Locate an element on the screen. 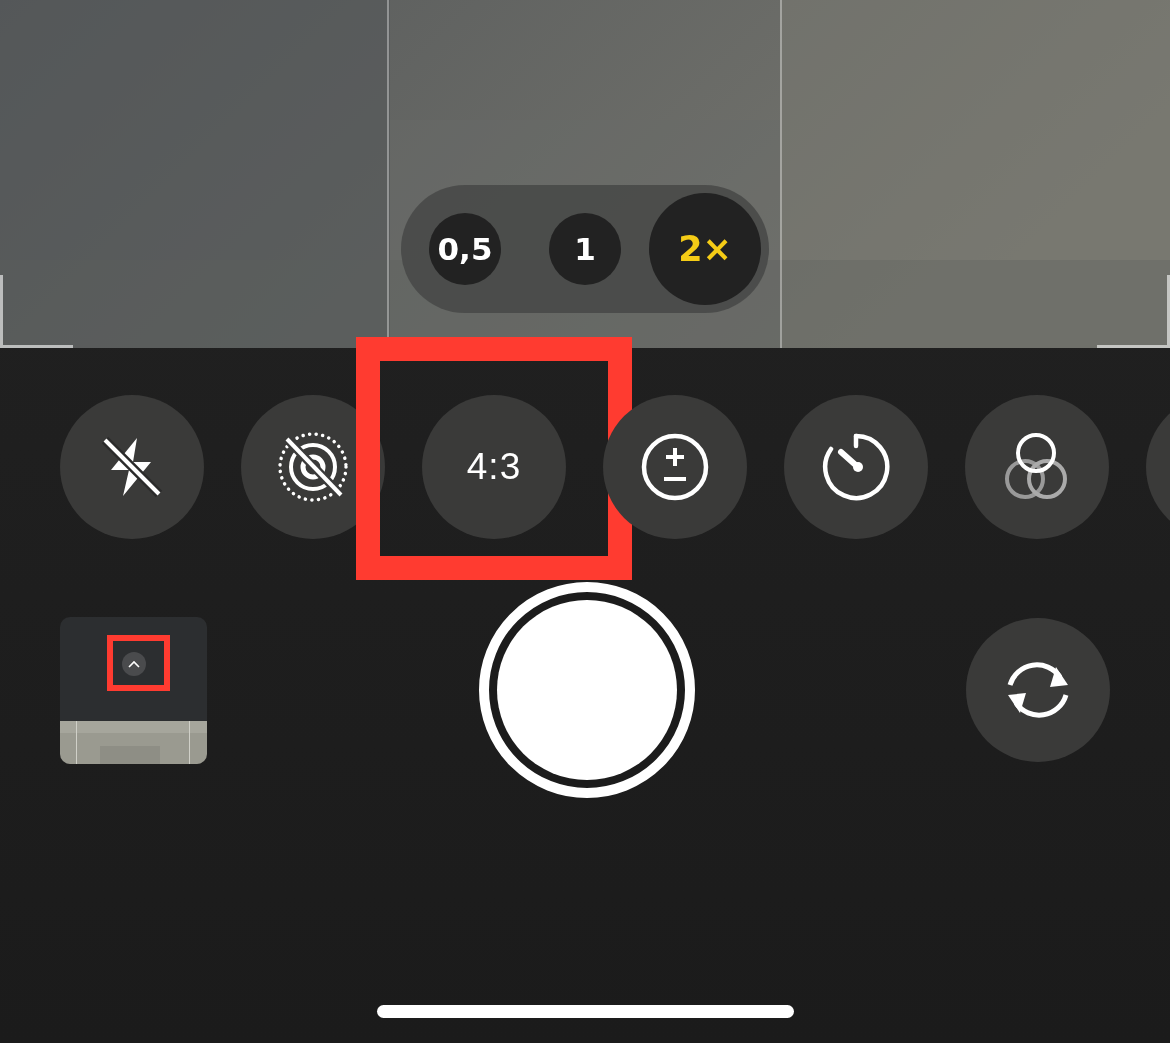 This screenshot has height=1043, width=1170. zoom-level-button: 0,5 is located at coordinates (465, 249).